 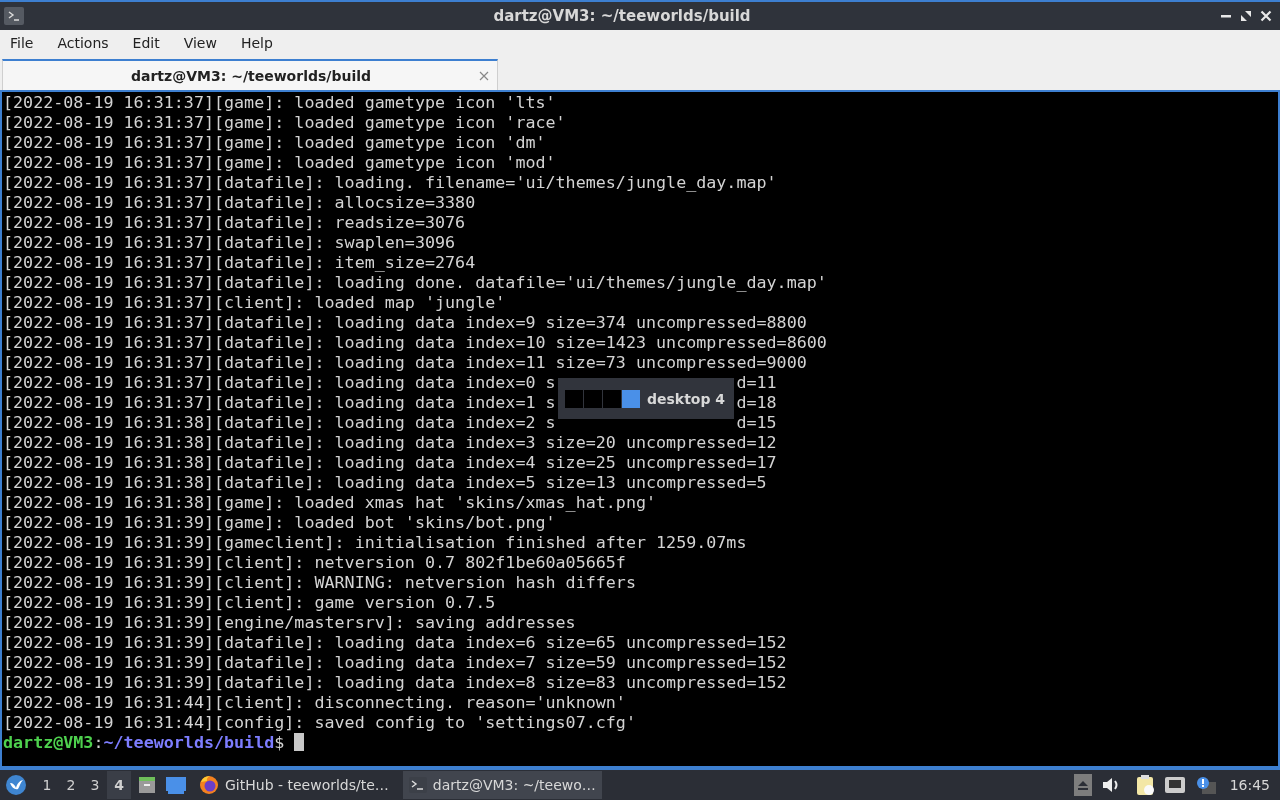 I want to click on log-line: [2022-08-19 16:31:37][client]: loaded map 'jungle', so click(x=254, y=302).